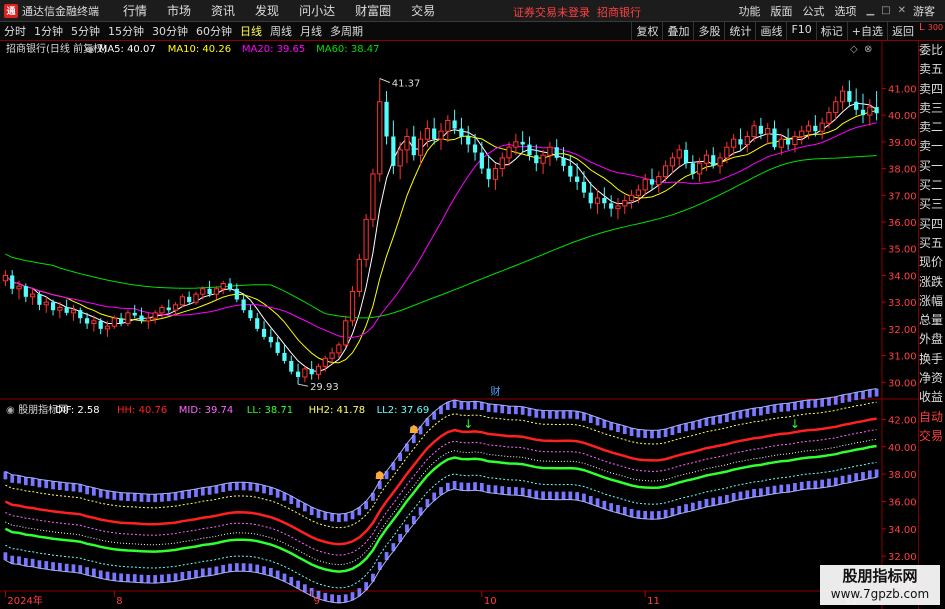 This screenshot has width=945, height=609. Describe the element at coordinates (273, 49) in the screenshot. I see `ma20-legend: MA20: 39.65` at that location.